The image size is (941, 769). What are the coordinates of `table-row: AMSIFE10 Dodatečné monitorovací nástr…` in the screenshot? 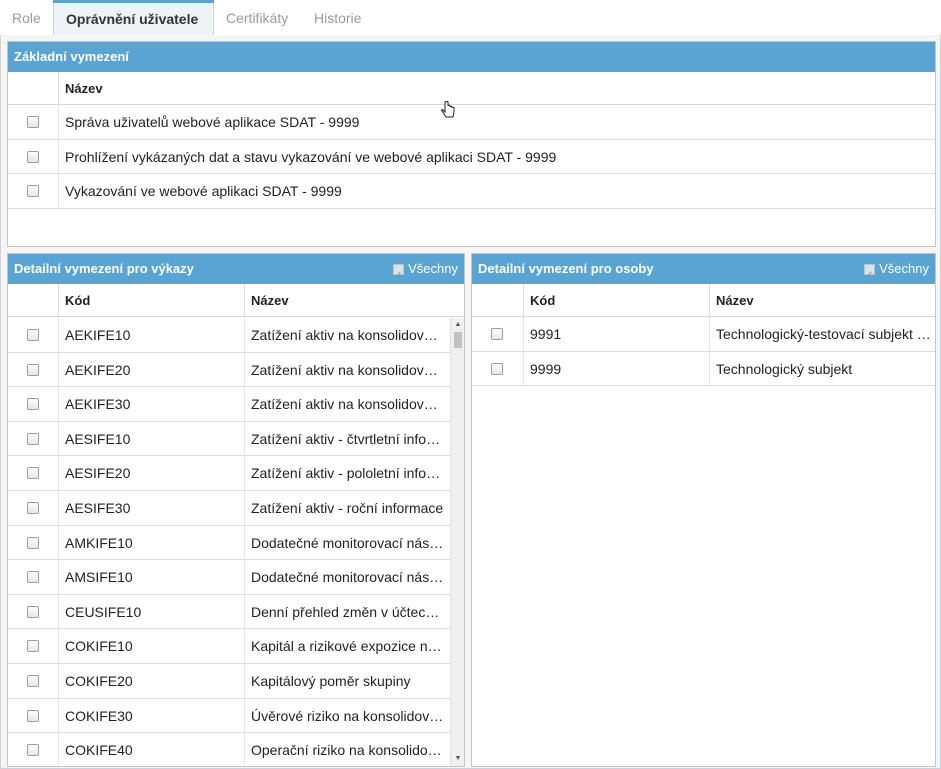 It's located at (230, 577).